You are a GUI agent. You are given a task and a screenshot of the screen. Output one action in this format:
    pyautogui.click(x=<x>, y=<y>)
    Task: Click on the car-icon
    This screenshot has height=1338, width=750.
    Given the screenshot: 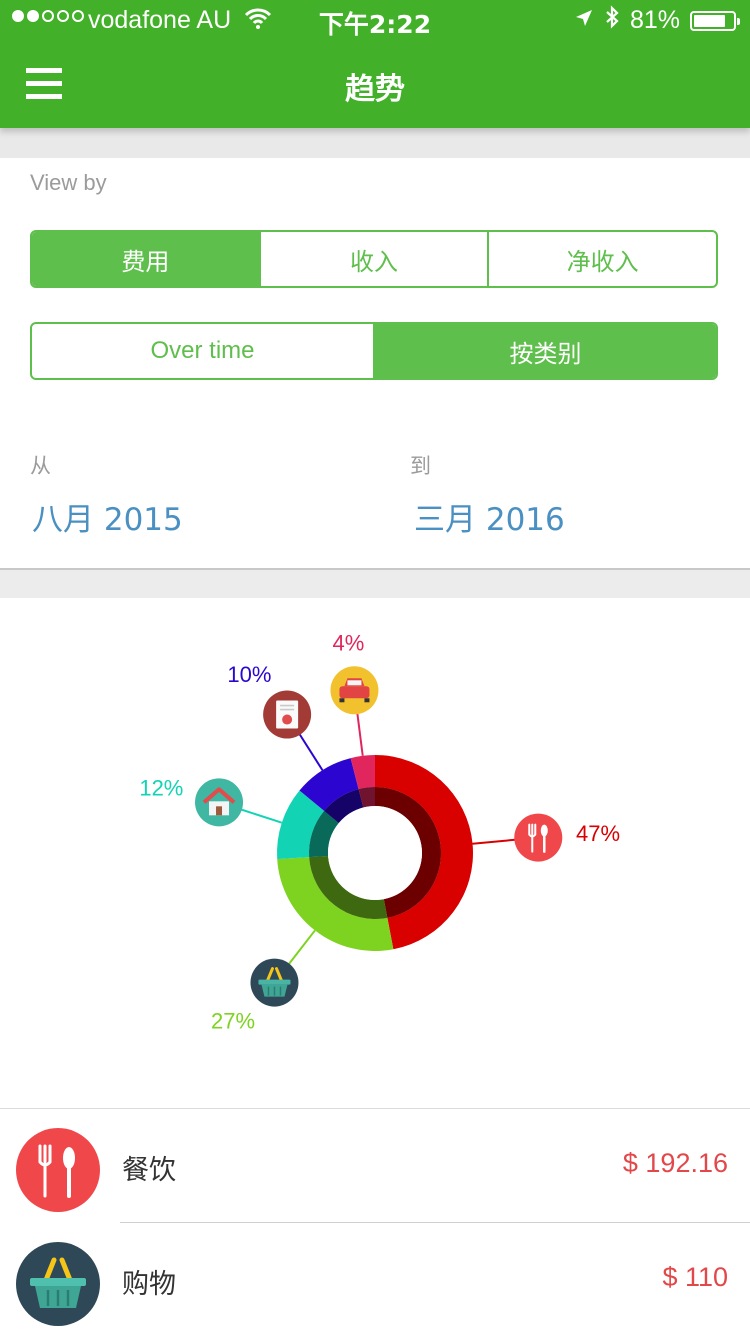 What is the action you would take?
    pyautogui.click(x=354, y=690)
    